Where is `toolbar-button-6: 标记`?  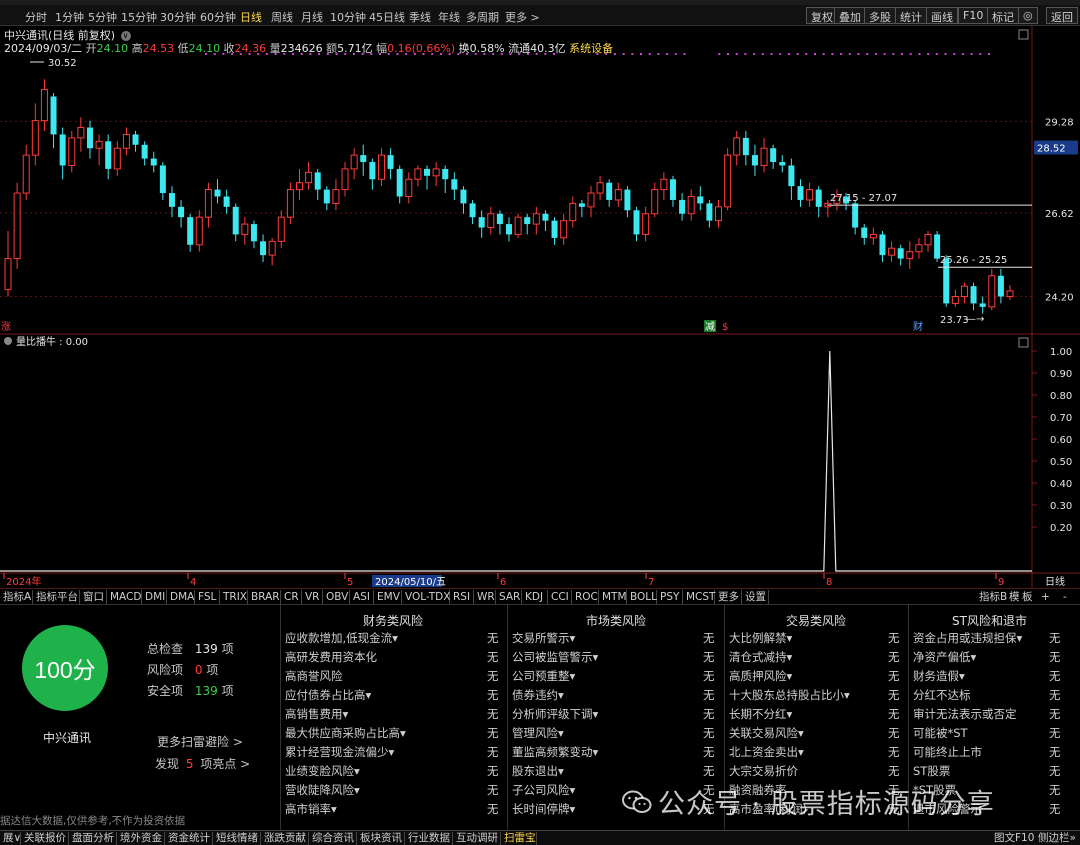
toolbar-button-6: 标记 is located at coordinates (1003, 15).